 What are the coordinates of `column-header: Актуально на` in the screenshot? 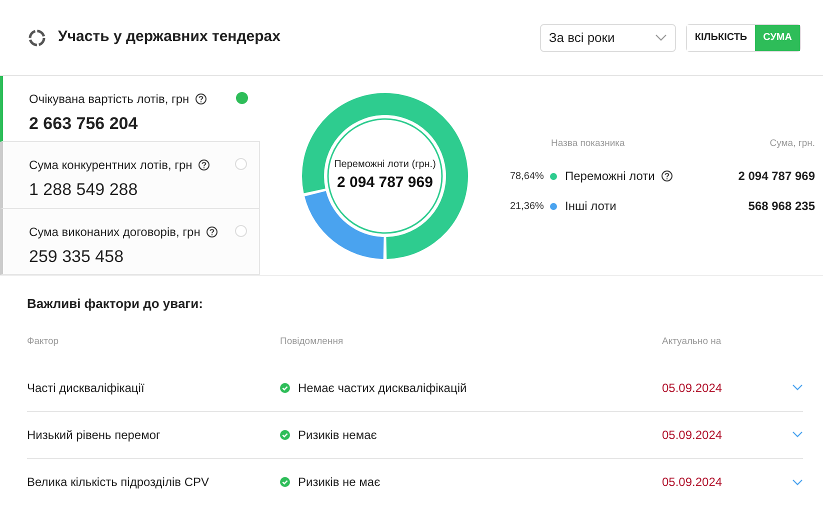 It's located at (692, 341).